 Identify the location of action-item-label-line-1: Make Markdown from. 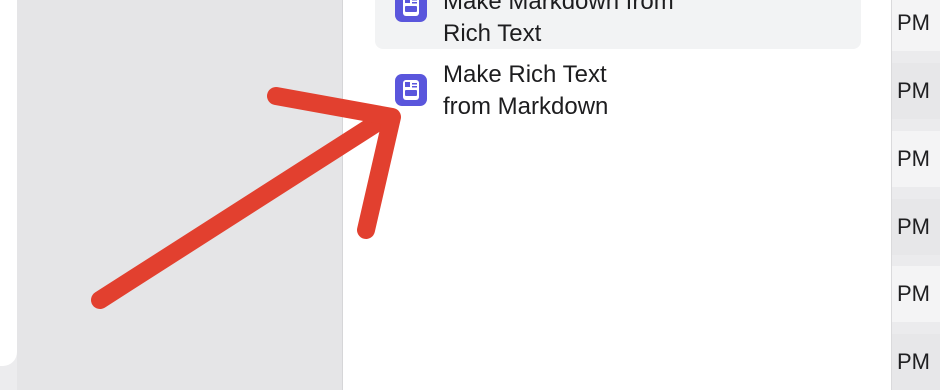
(558, 7).